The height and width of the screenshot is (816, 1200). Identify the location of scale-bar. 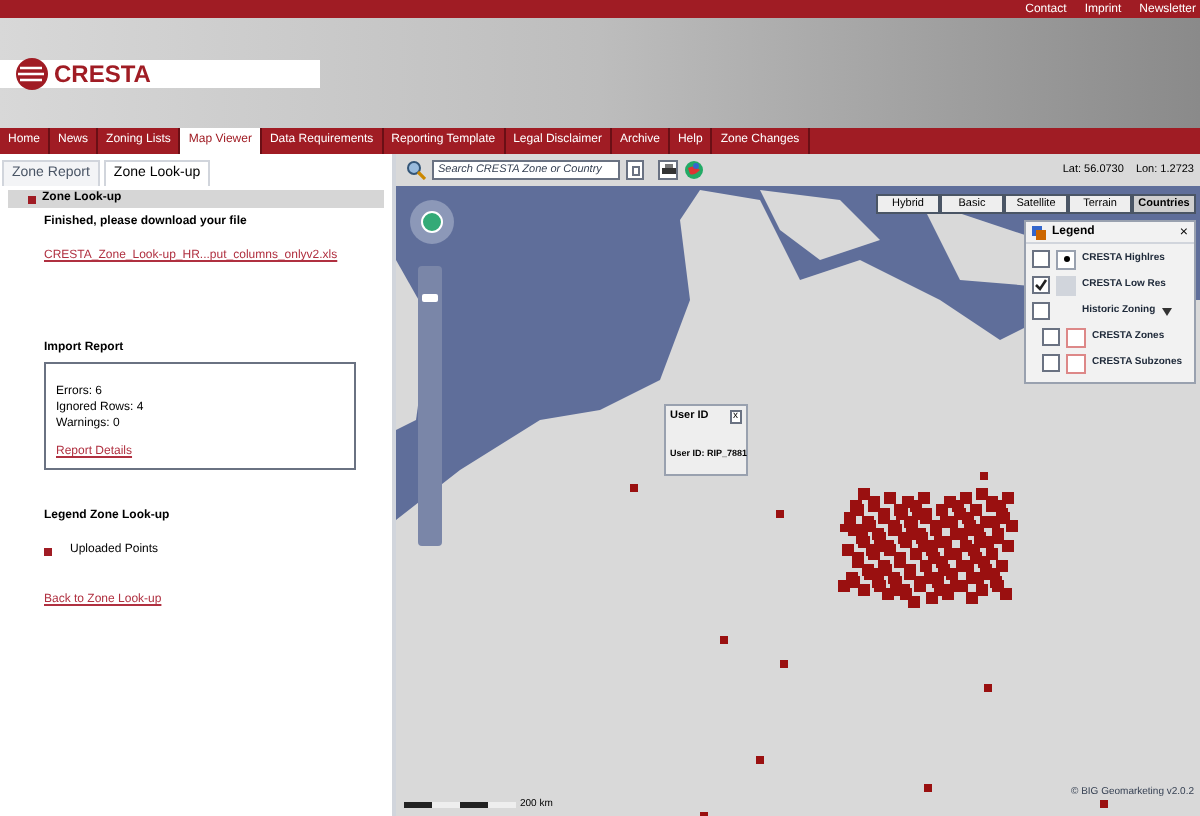
(460, 804).